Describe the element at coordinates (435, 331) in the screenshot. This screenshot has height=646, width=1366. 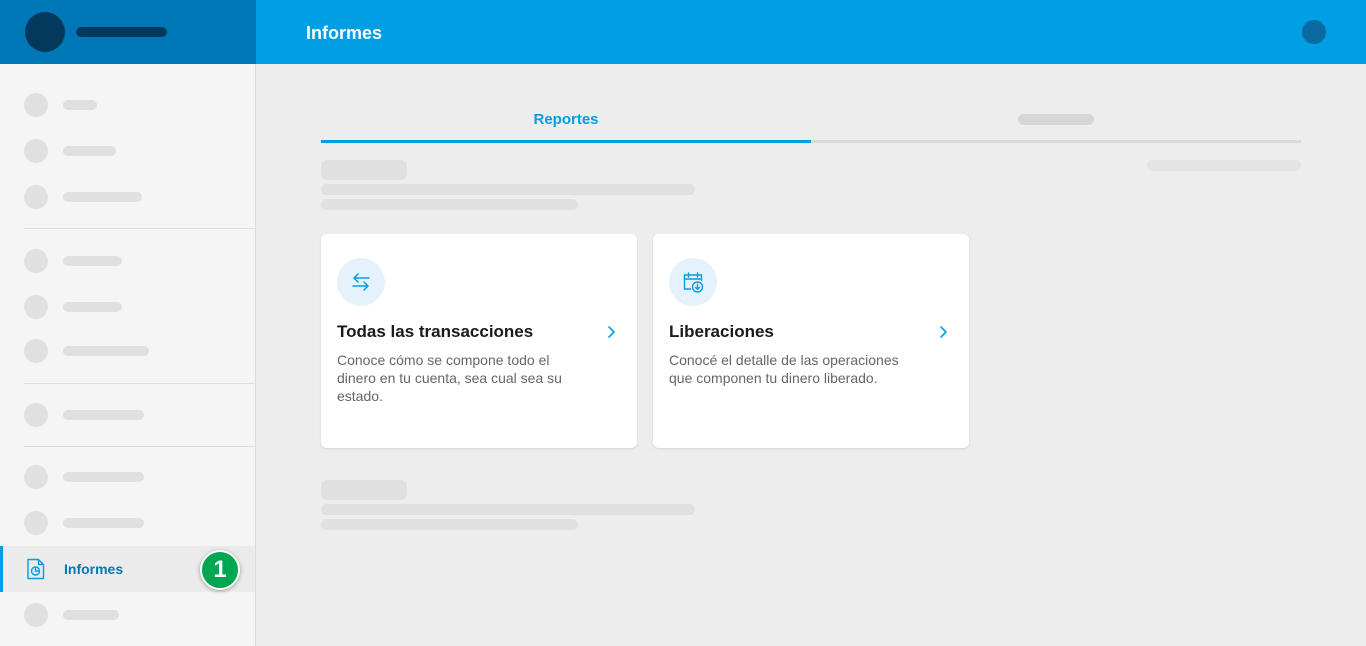
I see `card-title: Todas las transacciones` at that location.